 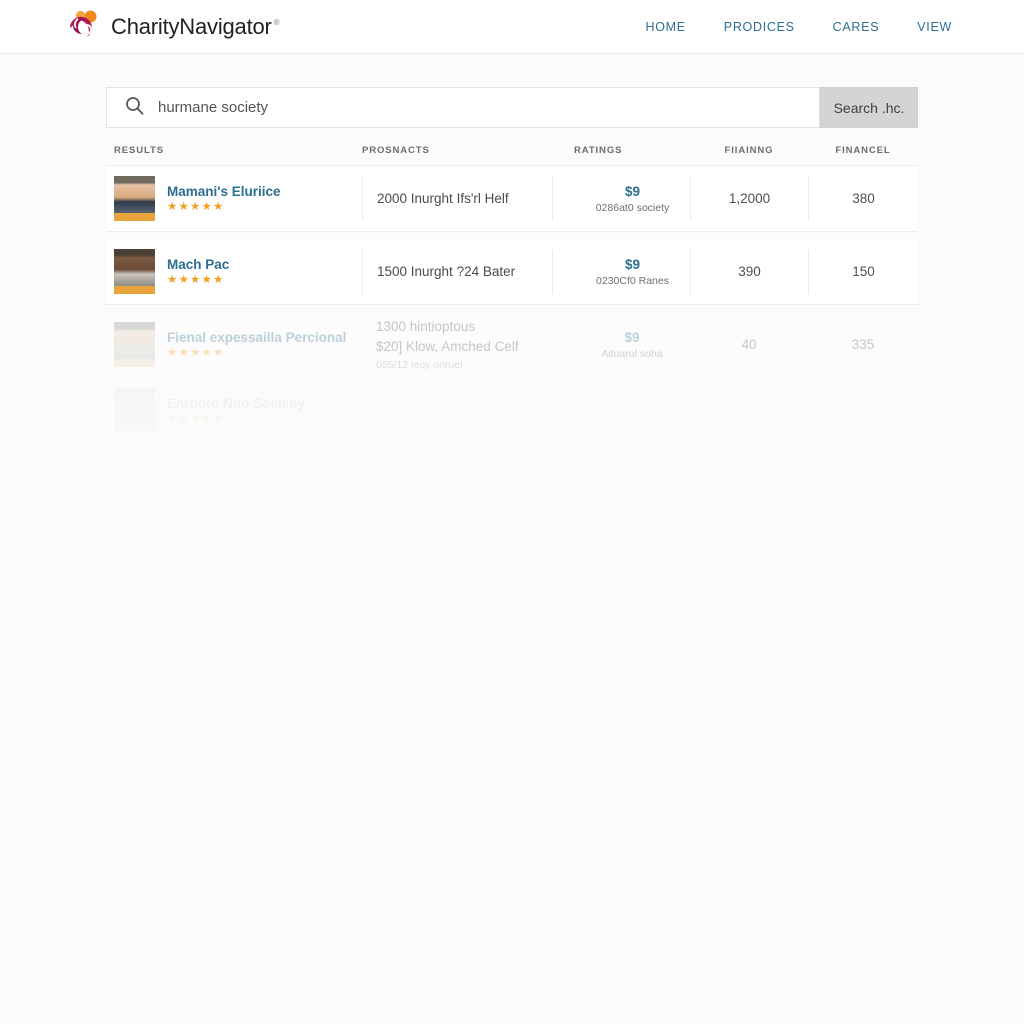 What do you see at coordinates (236, 403) in the screenshot?
I see `org-name-link: Ehrnoro Nuo Socieby` at bounding box center [236, 403].